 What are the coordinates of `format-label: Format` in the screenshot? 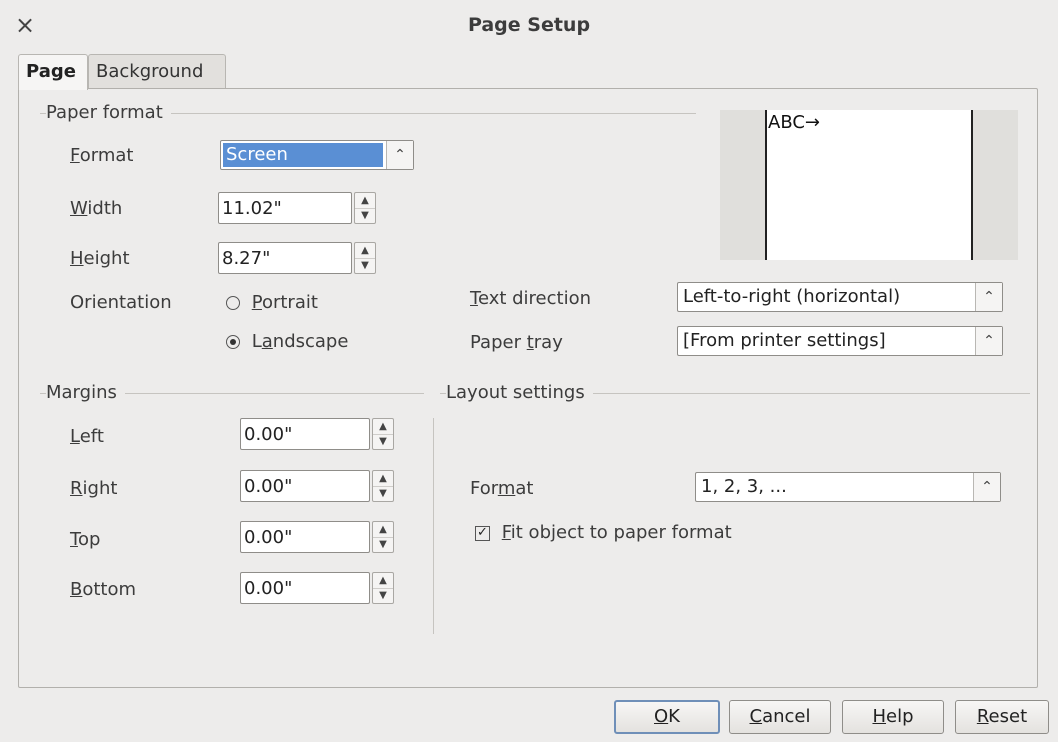 It's located at (102, 155).